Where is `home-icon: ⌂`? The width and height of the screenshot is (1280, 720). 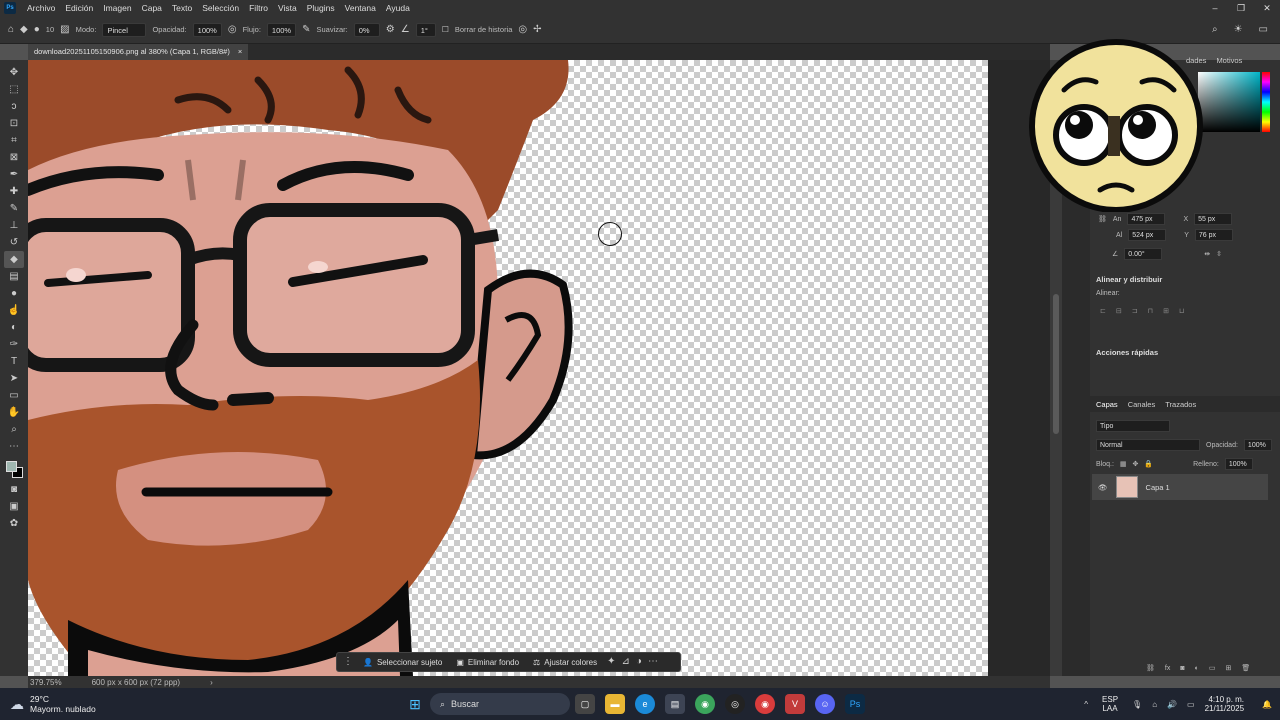
home-icon: ⌂ is located at coordinates (11, 29).